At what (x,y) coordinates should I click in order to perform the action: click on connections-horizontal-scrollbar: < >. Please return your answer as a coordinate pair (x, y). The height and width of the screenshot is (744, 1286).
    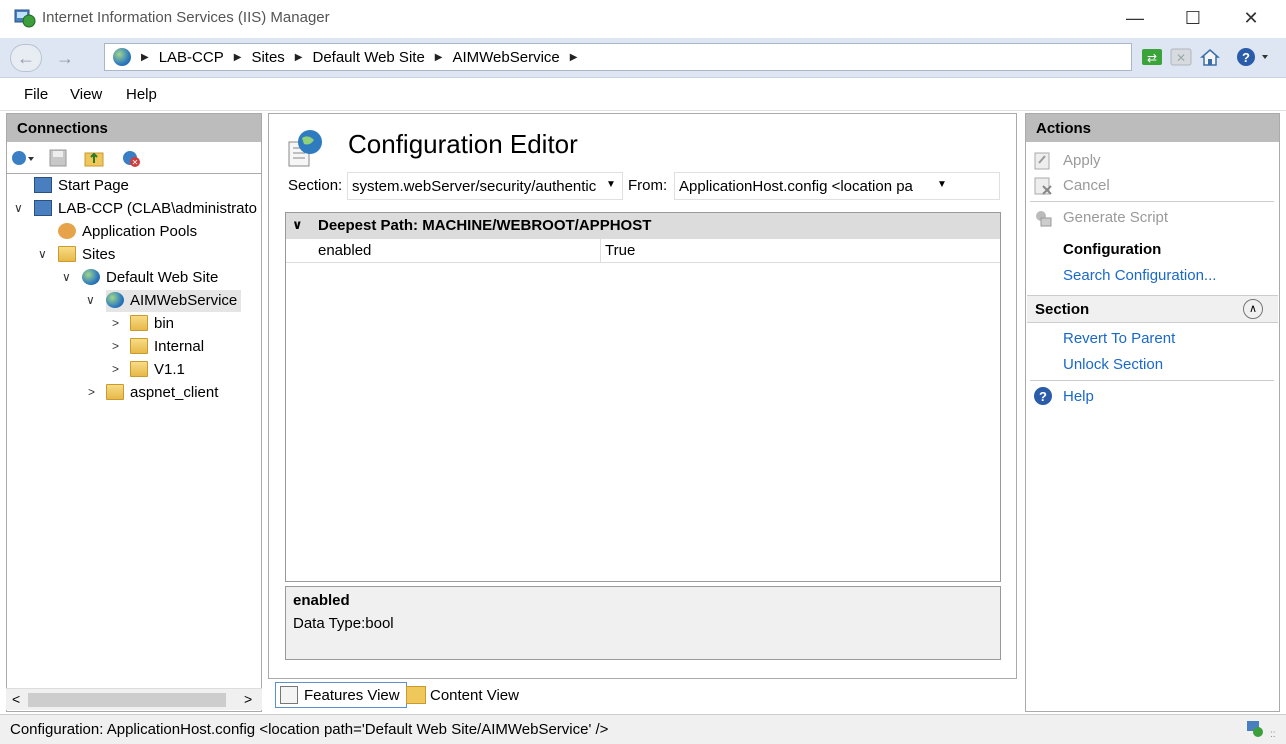
    Looking at the image, I should click on (134, 699).